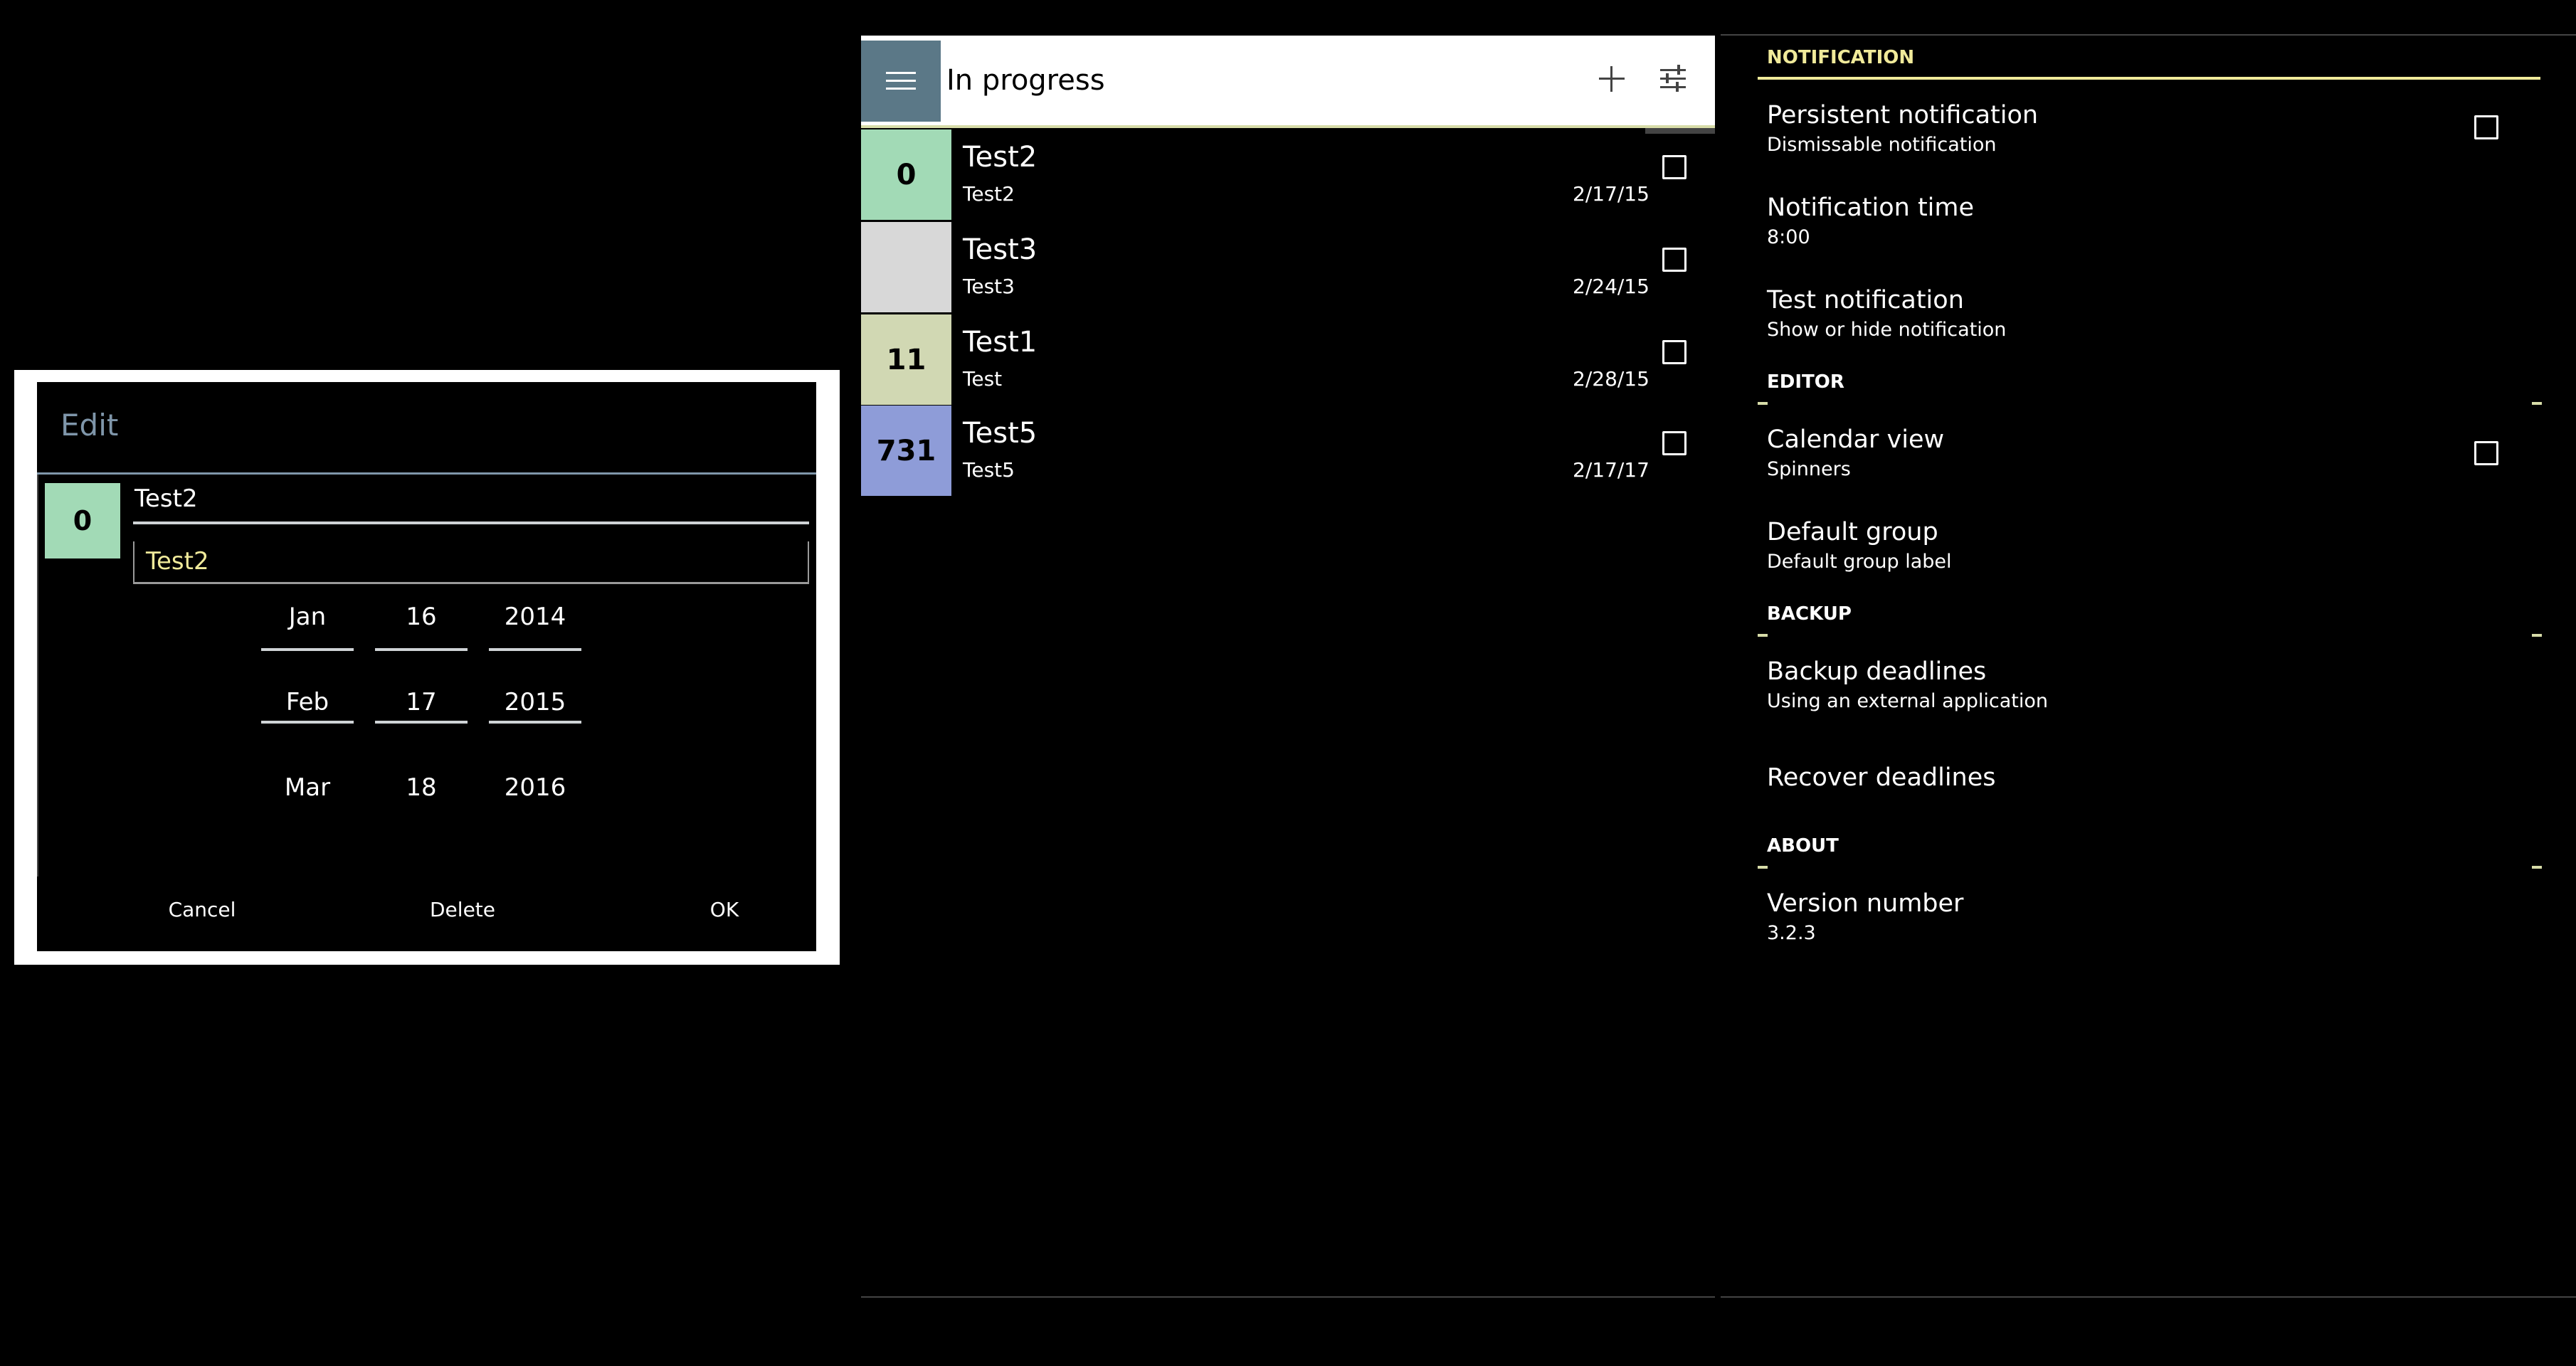  I want to click on section-underline, so click(2149, 78).